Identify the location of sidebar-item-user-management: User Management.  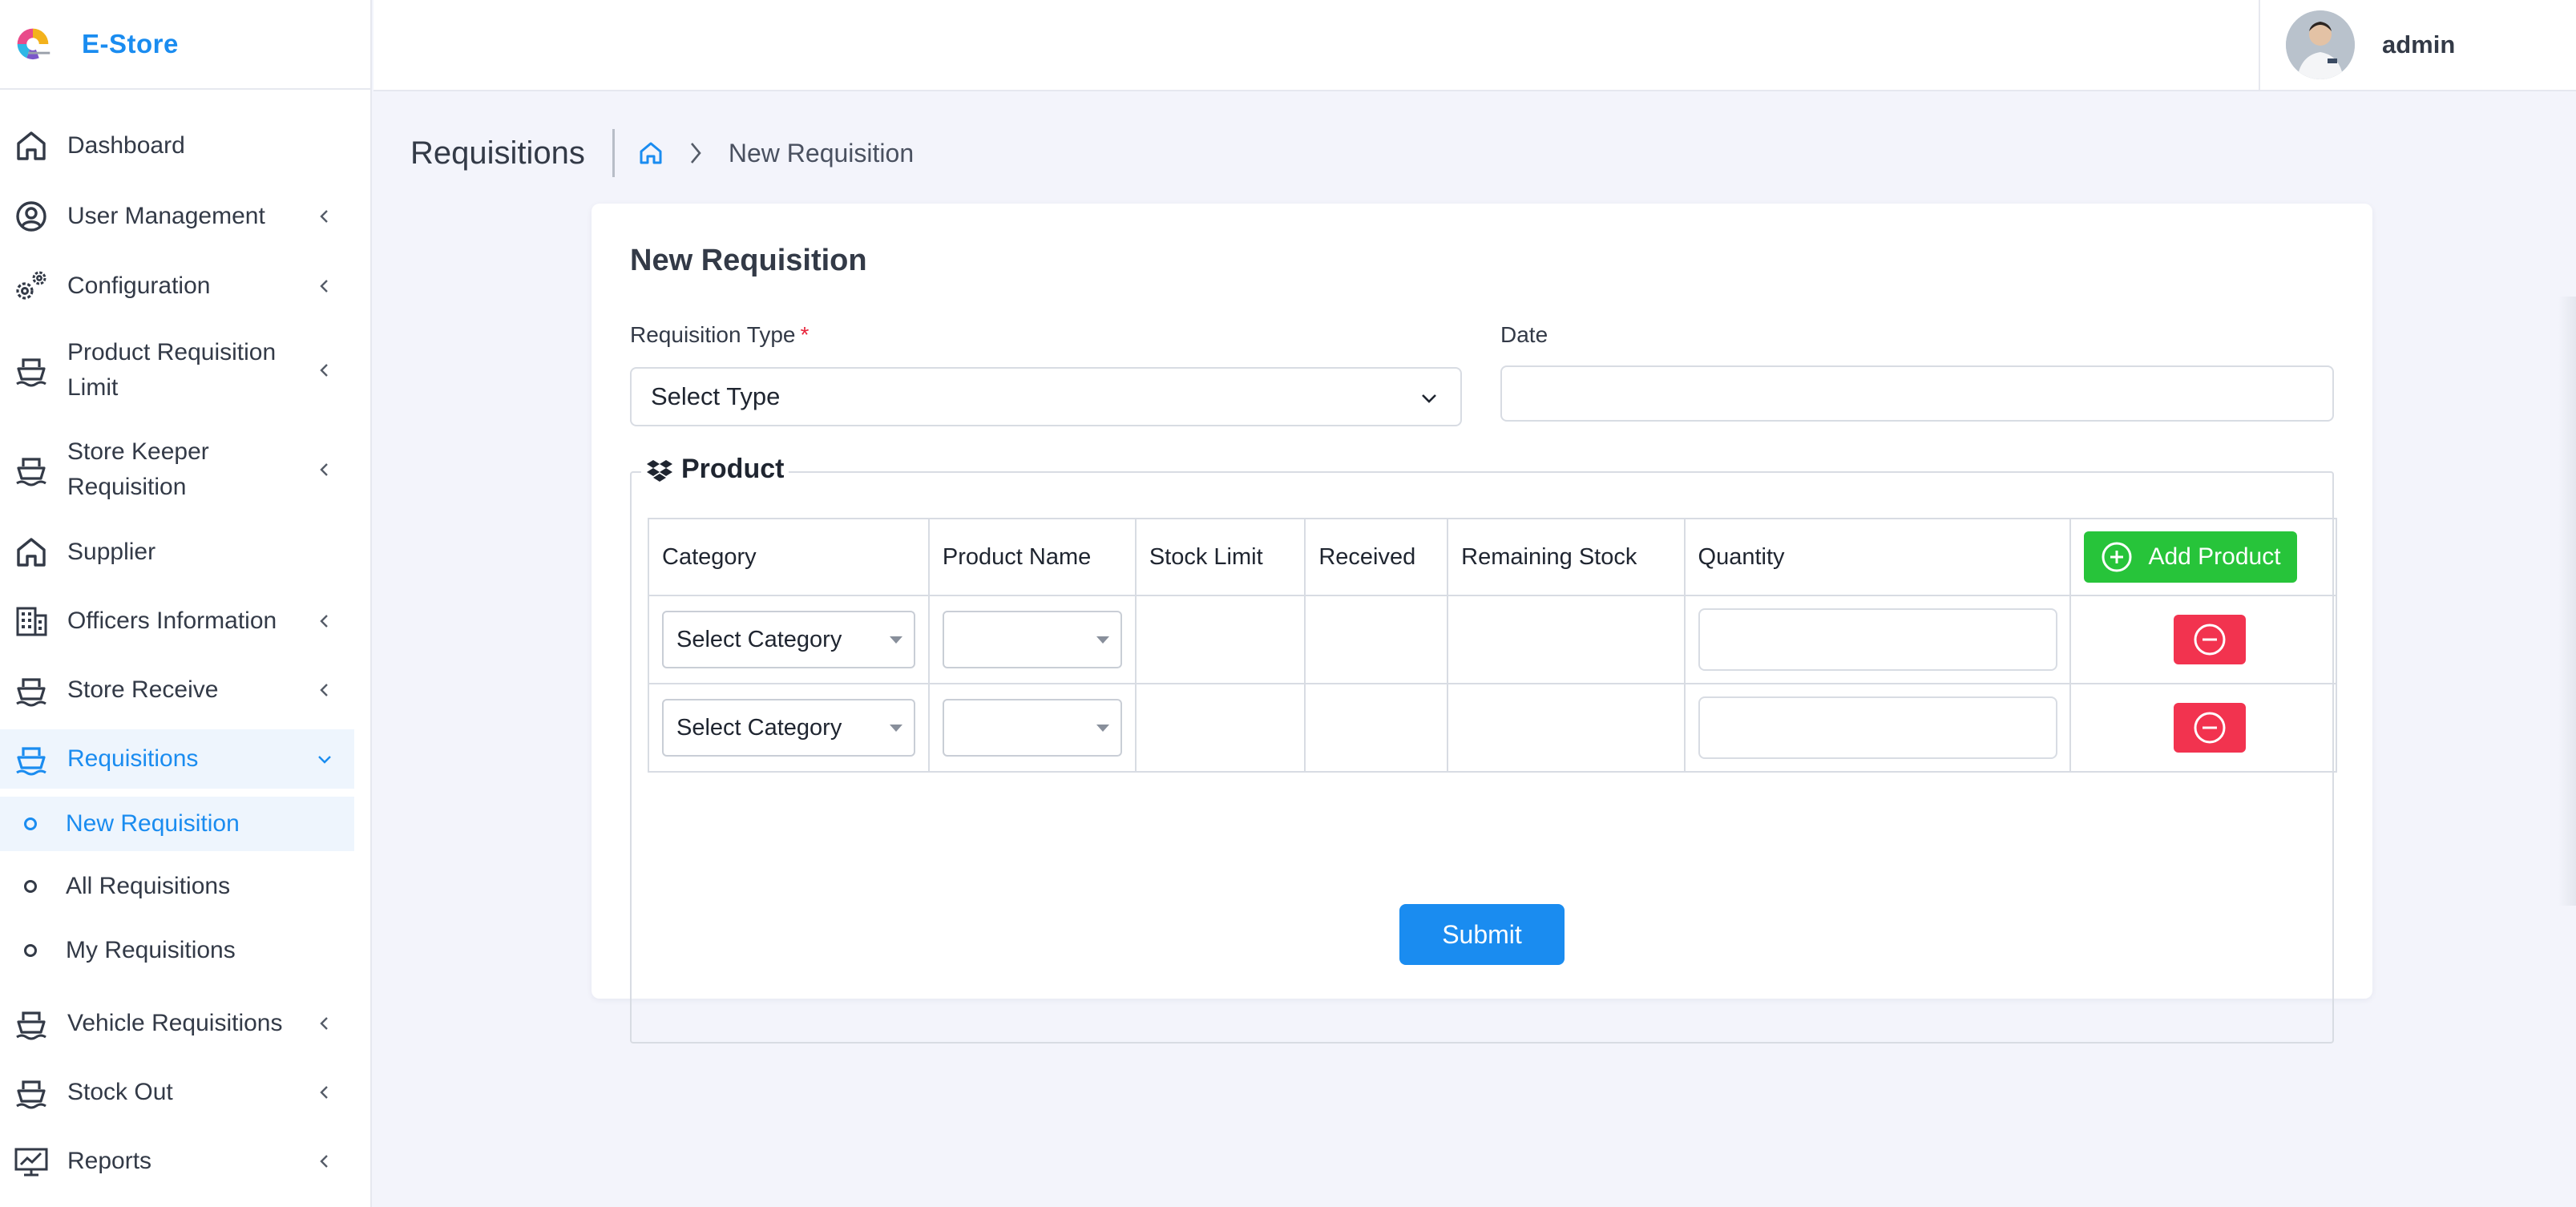
(177, 216).